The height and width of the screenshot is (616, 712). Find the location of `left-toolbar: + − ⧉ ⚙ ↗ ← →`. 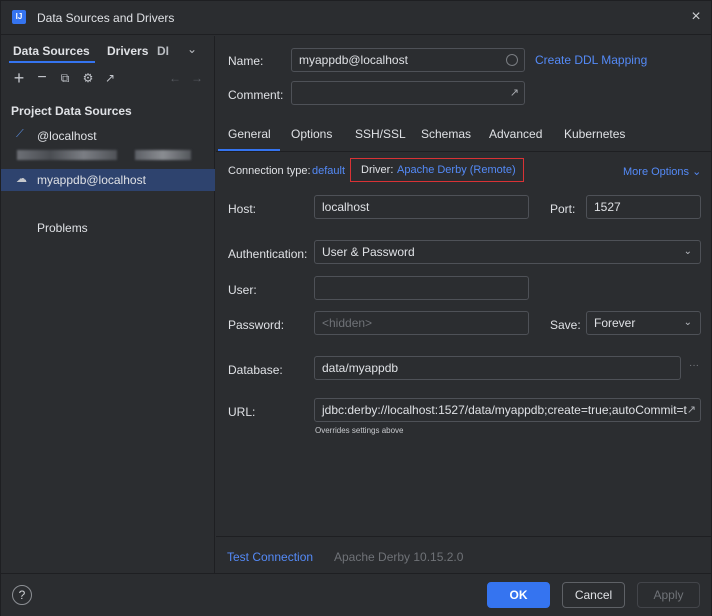

left-toolbar: + − ⧉ ⚙ ↗ ← → is located at coordinates (108, 79).